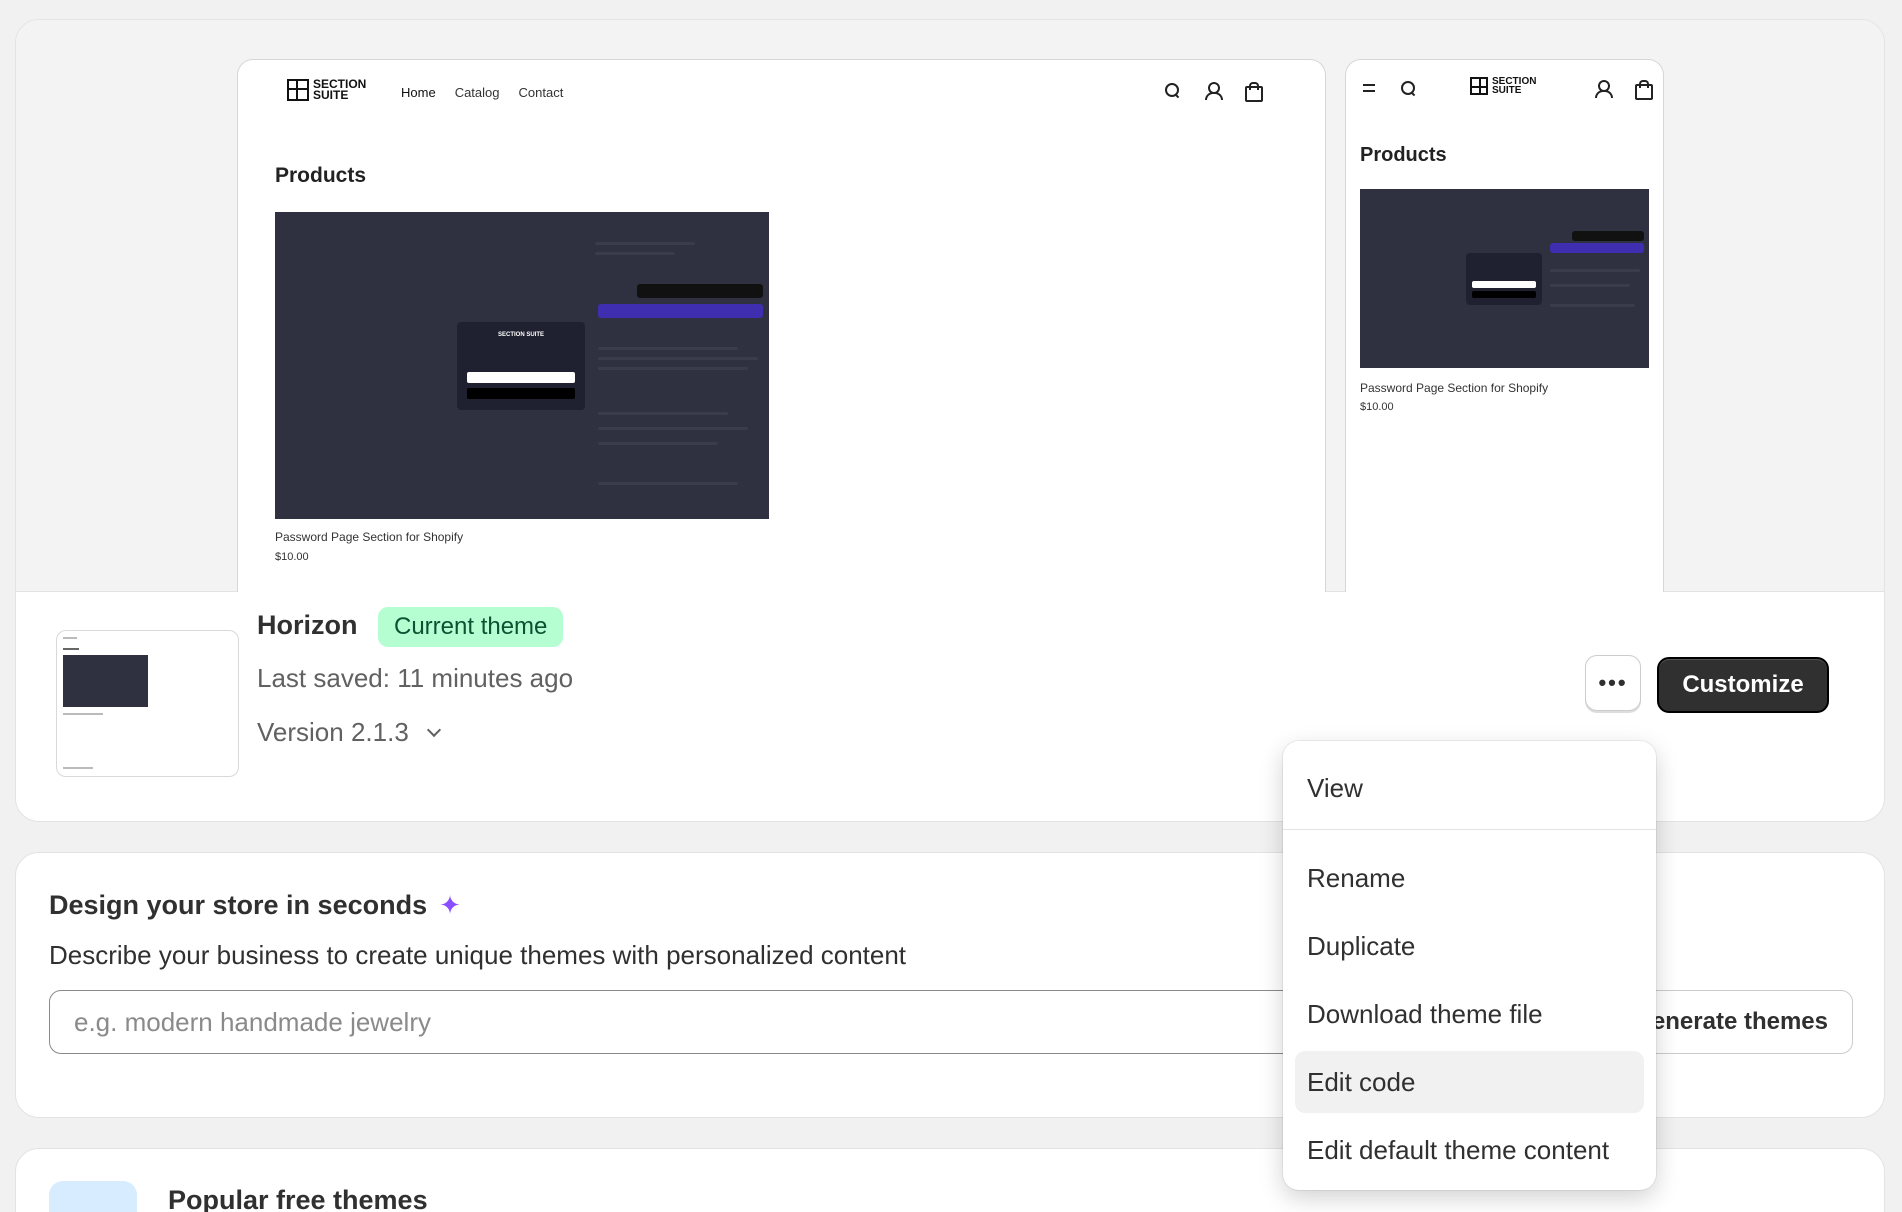 This screenshot has height=1212, width=1902. I want to click on customize-button: Customize, so click(1743, 685).